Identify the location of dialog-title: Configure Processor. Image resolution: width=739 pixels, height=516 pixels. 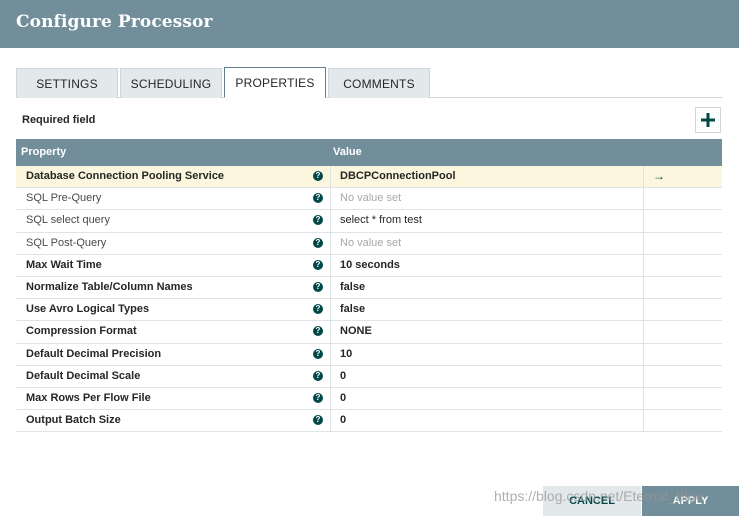
(114, 22).